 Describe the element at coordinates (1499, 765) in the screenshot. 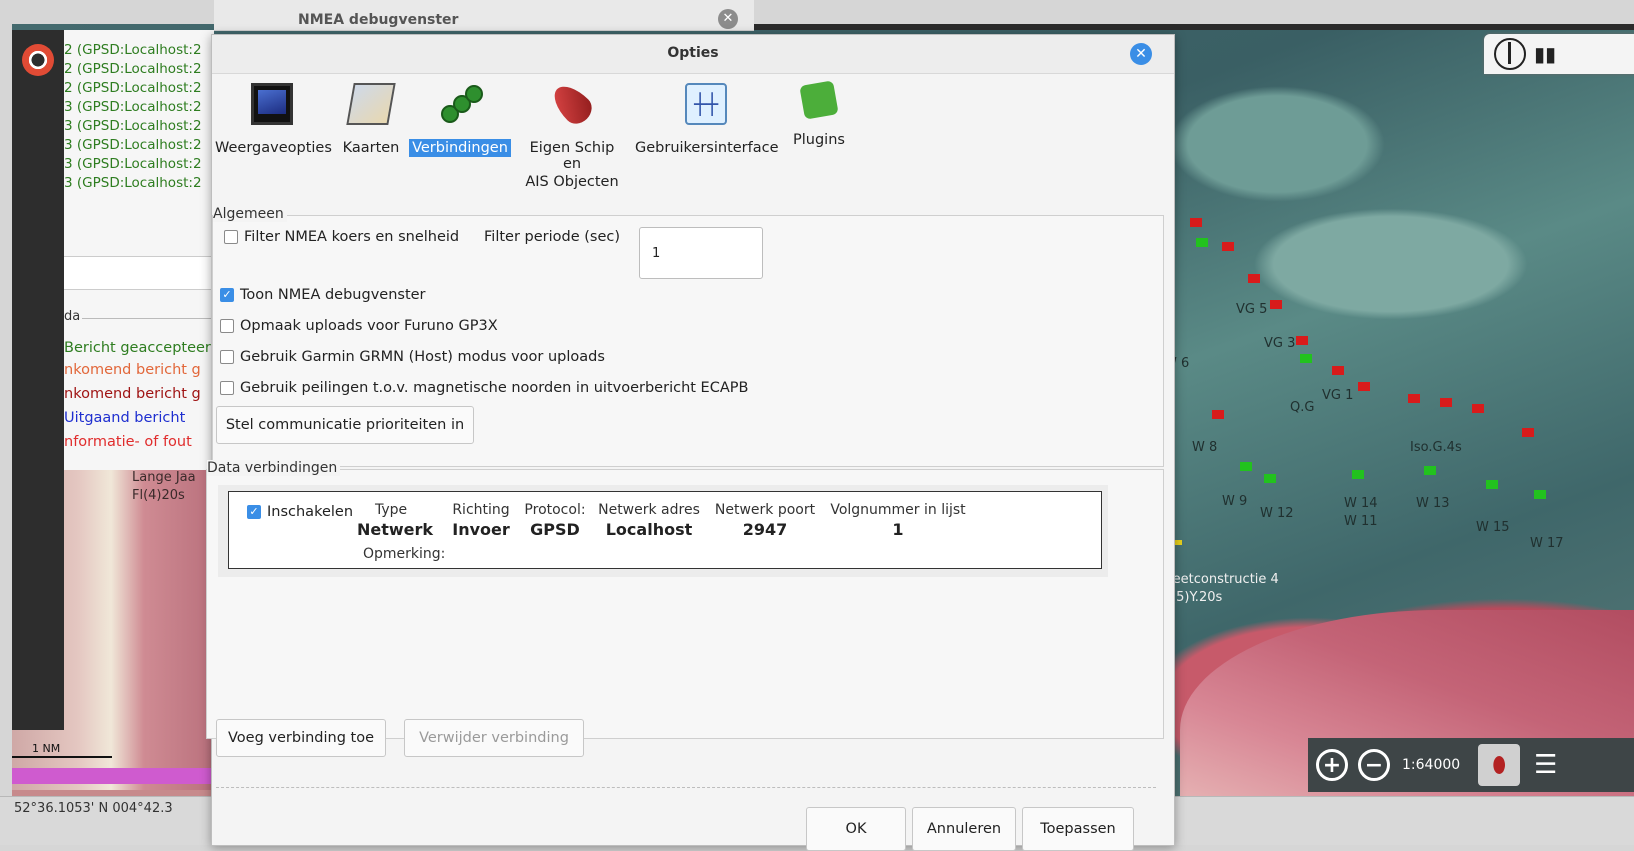

I see `ship-follow-icon: ⬮` at that location.